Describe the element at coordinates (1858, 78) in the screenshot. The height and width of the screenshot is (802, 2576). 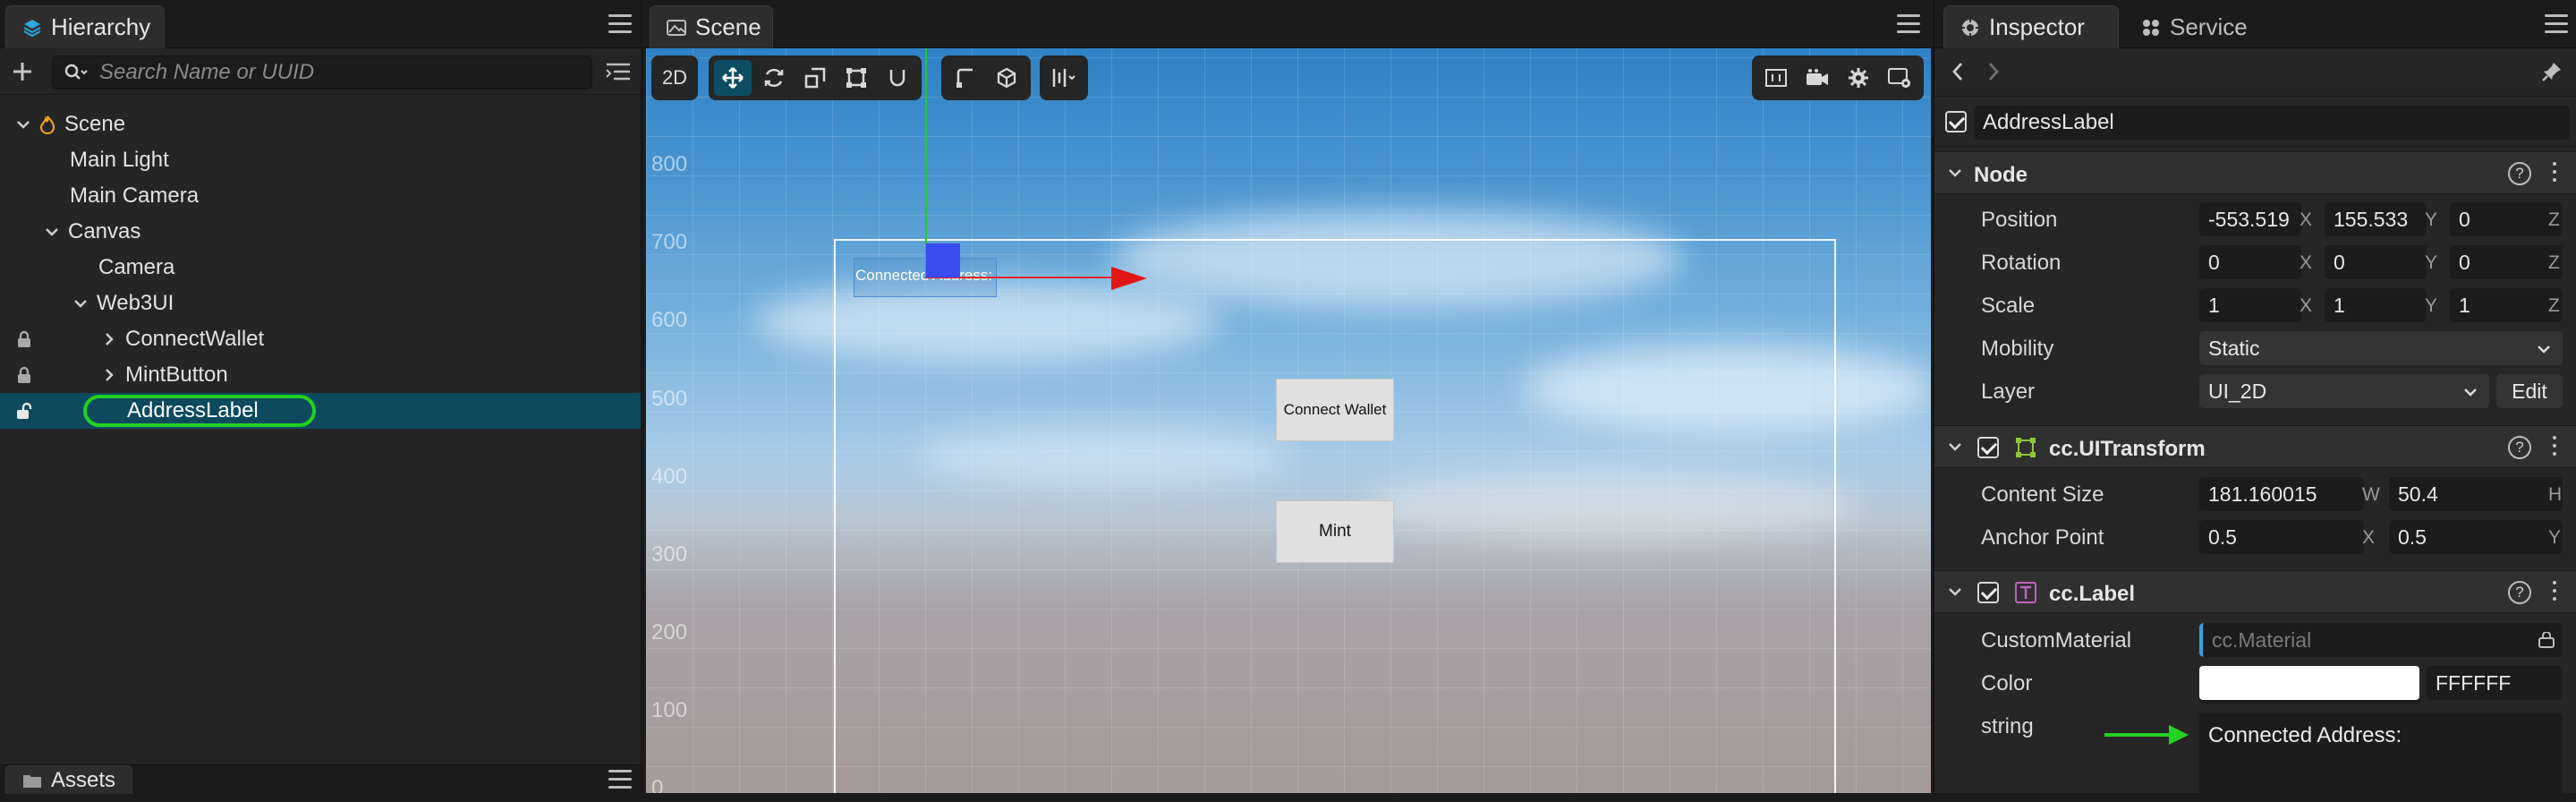
I see `gear-icon` at that location.